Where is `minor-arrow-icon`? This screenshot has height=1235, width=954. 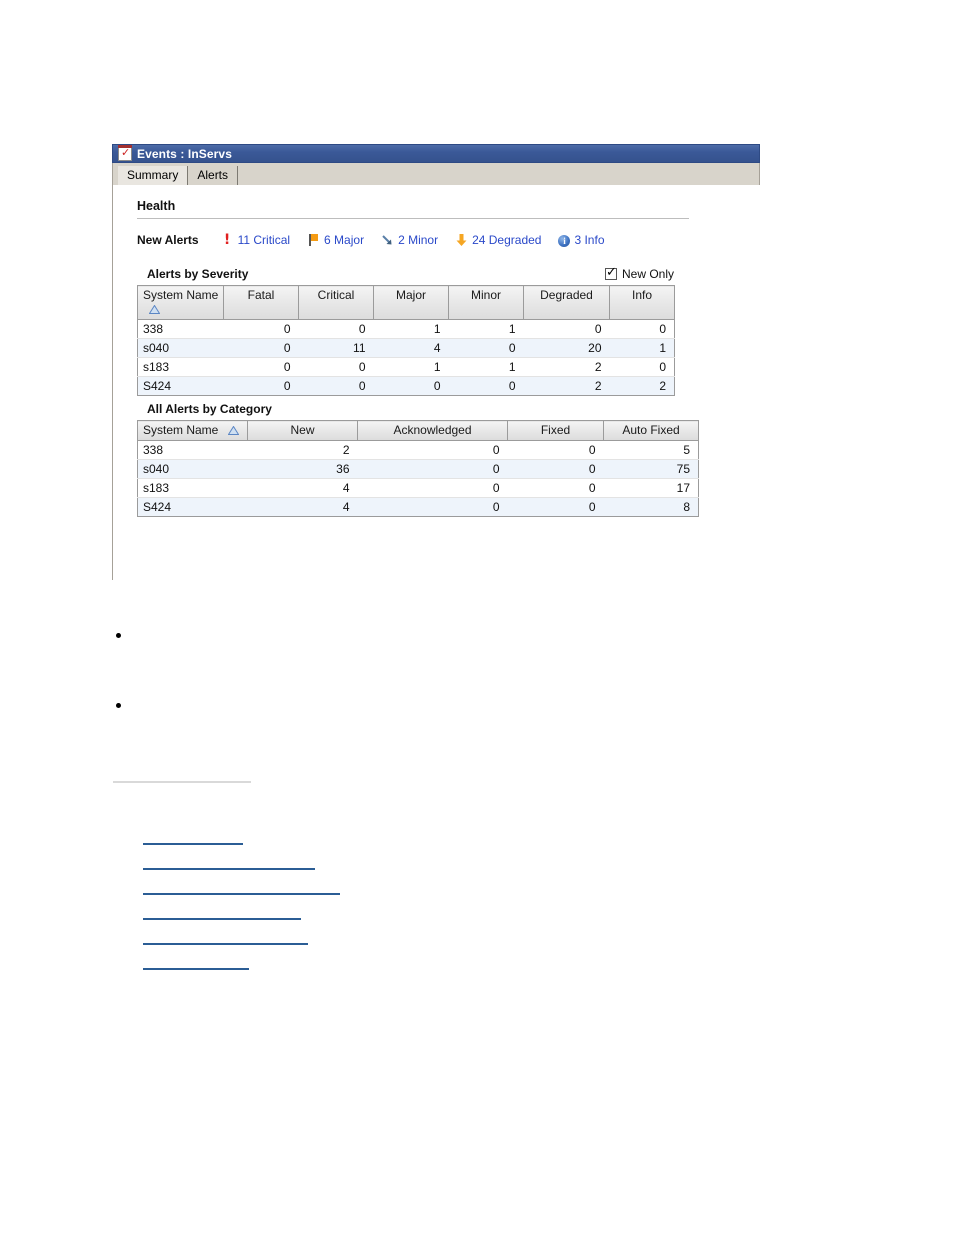
minor-arrow-icon is located at coordinates (387, 240).